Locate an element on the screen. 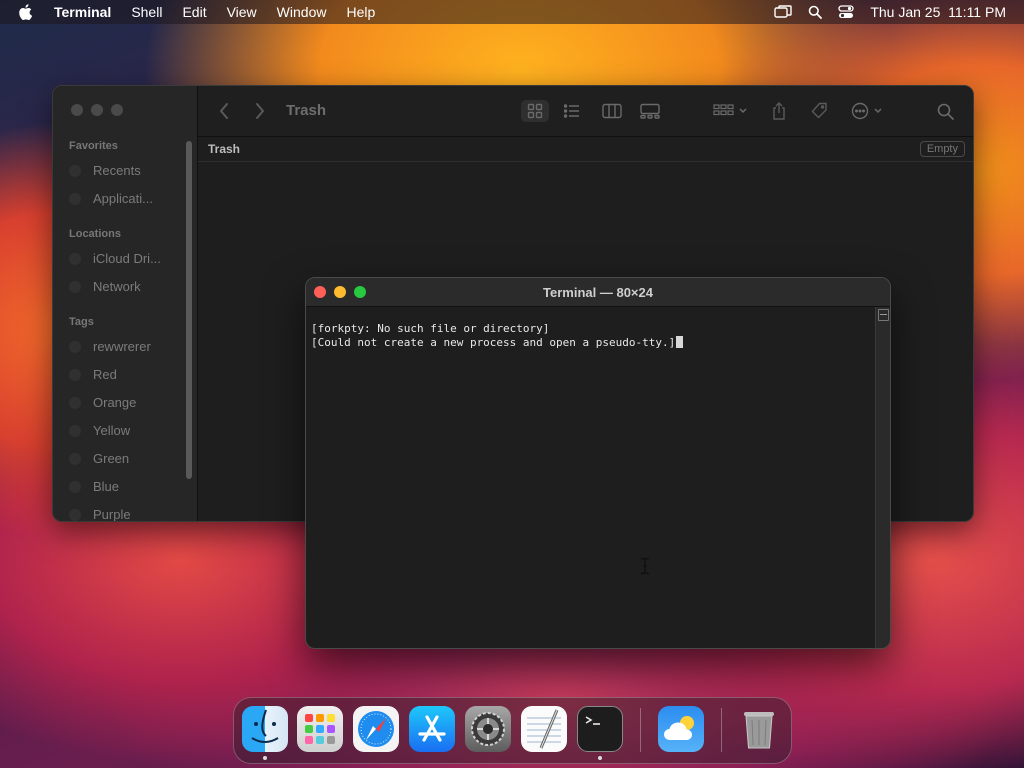 The width and height of the screenshot is (1024, 768). dock-terminal-icon is located at coordinates (600, 729).